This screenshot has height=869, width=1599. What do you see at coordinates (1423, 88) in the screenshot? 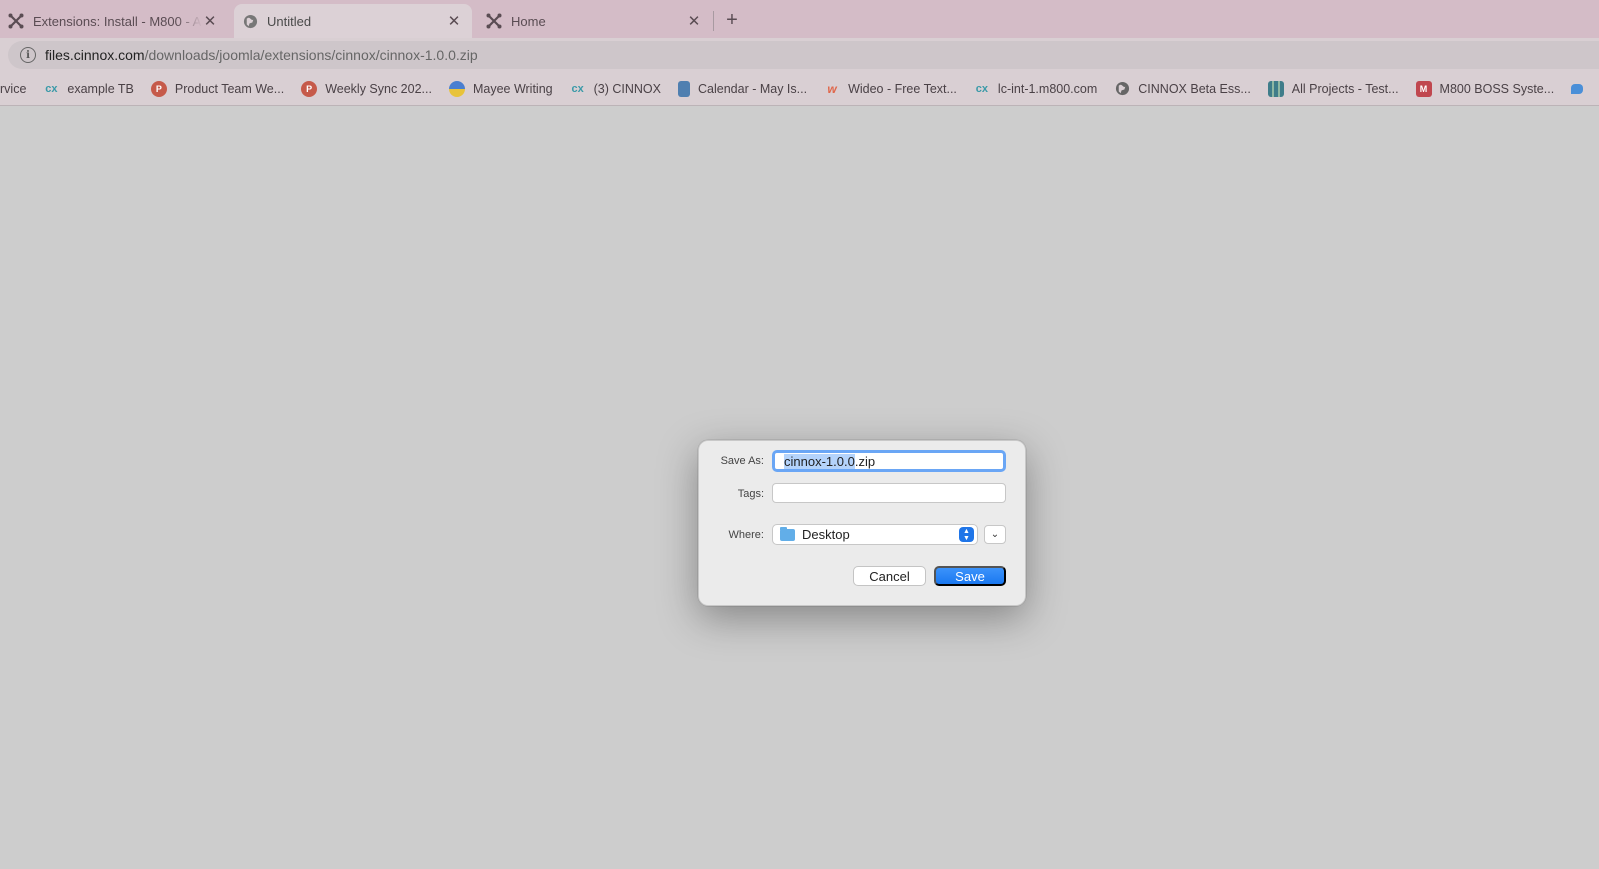
I see `m800-icon: M` at bounding box center [1423, 88].